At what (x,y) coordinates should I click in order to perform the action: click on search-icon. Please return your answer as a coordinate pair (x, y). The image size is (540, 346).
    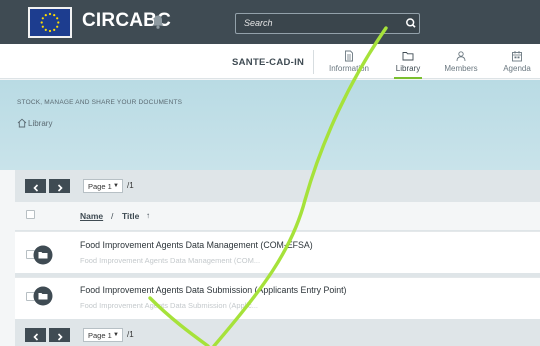
    Looking at the image, I should click on (411, 23).